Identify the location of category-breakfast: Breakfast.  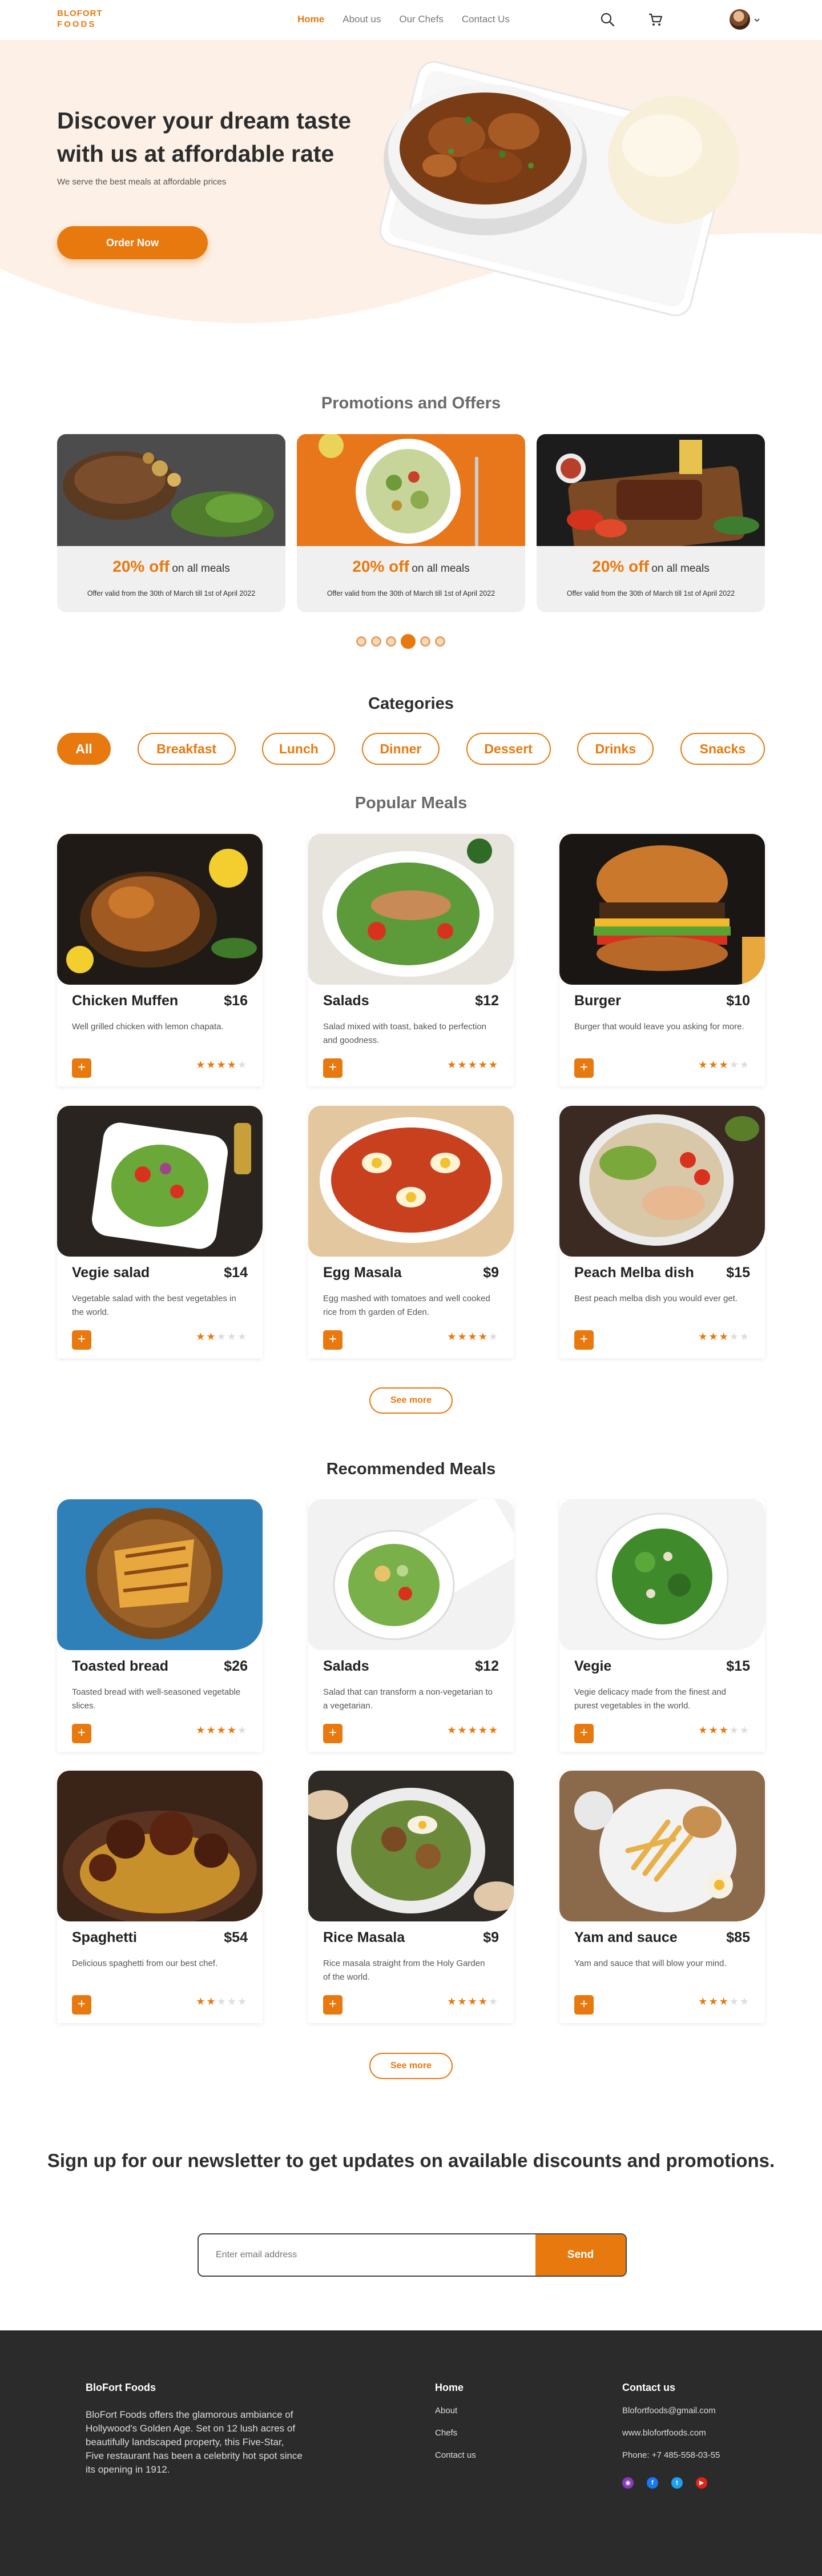
(186, 749).